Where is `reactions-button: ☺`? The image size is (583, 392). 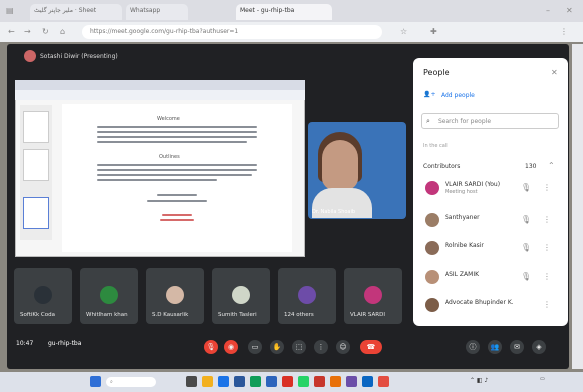 reactions-button: ☺ is located at coordinates (343, 347).